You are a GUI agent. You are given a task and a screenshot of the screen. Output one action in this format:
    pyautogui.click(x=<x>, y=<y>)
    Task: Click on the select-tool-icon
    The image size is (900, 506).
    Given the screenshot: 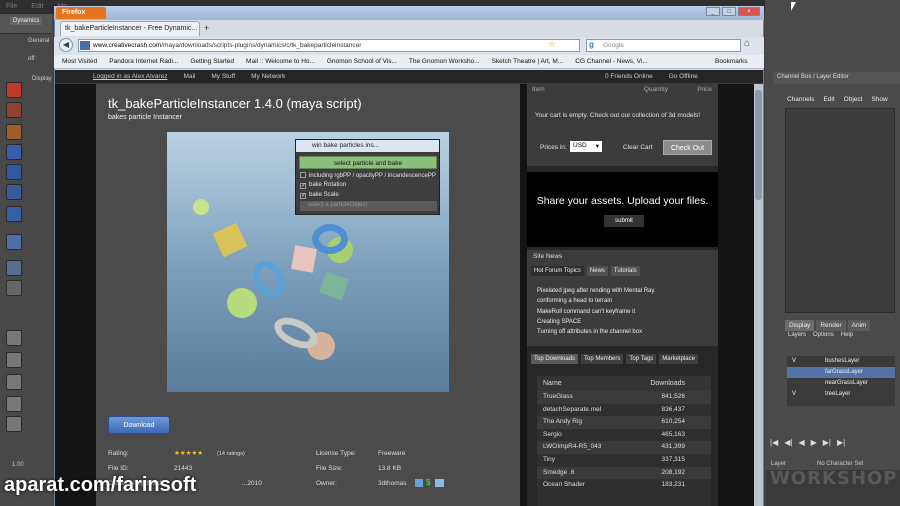 What is the action you would take?
    pyautogui.click(x=14, y=90)
    